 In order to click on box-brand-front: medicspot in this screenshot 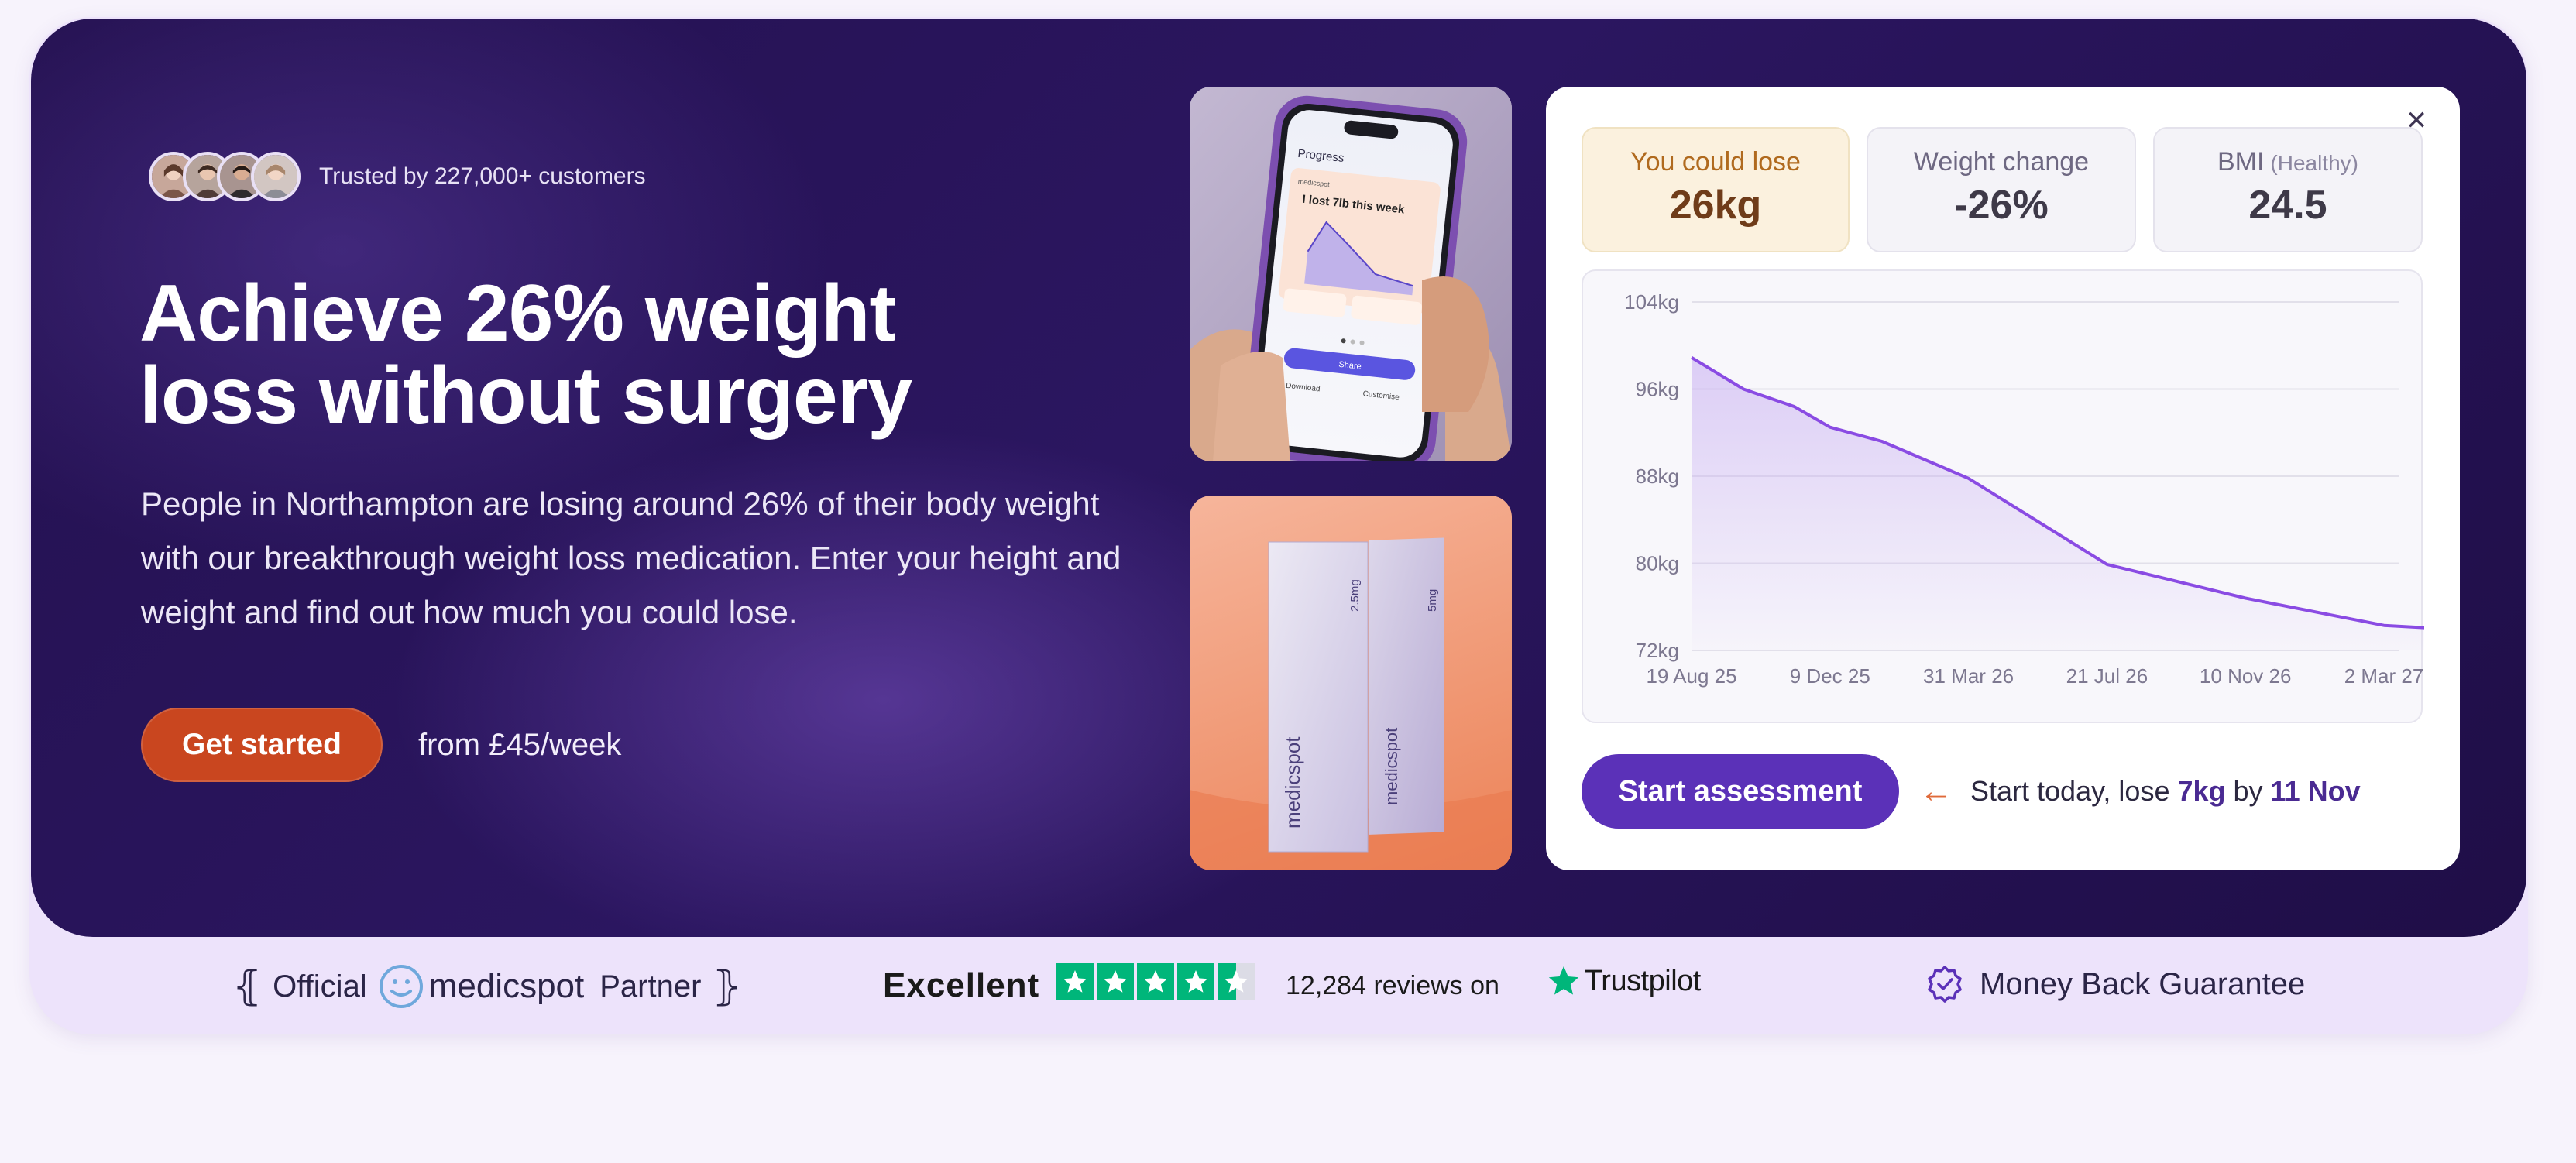, I will do `click(1292, 783)`.